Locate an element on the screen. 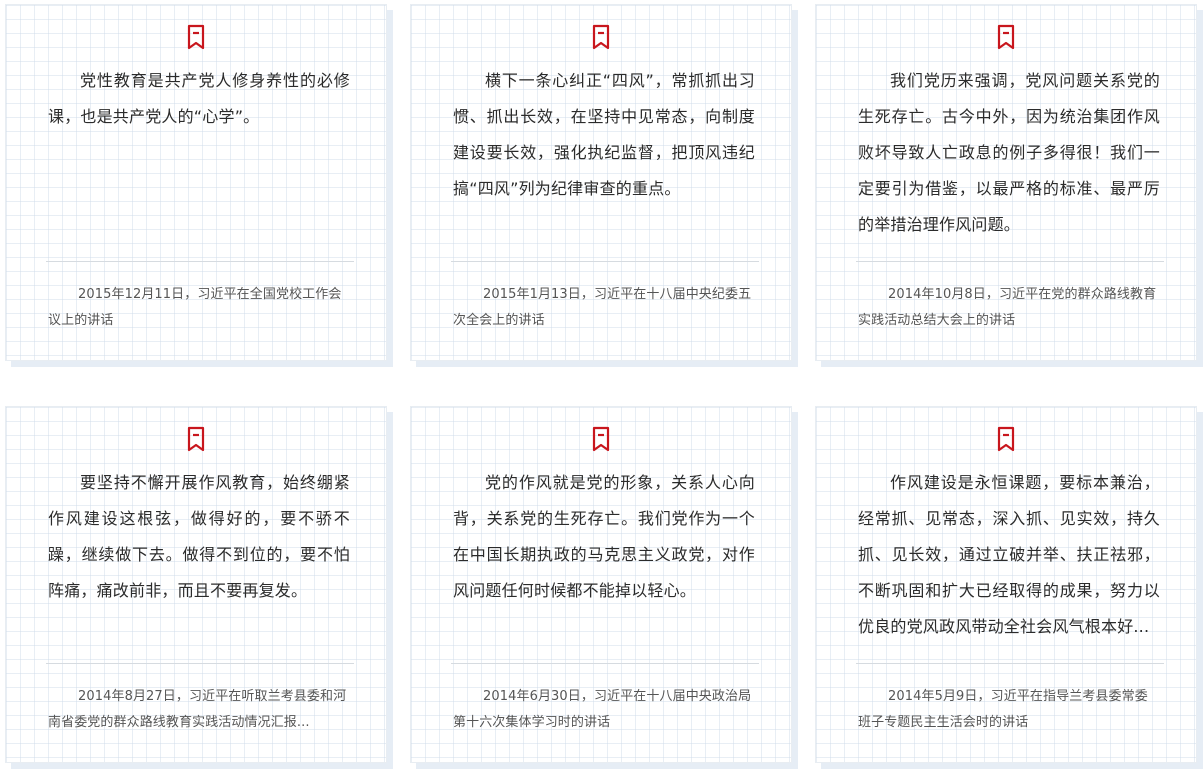 This screenshot has width=1204, height=770. quote-source: 2014年5月9日，习近平在指导兰考县委常委班子专题民主生活会时的讲话 is located at coordinates (1003, 709).